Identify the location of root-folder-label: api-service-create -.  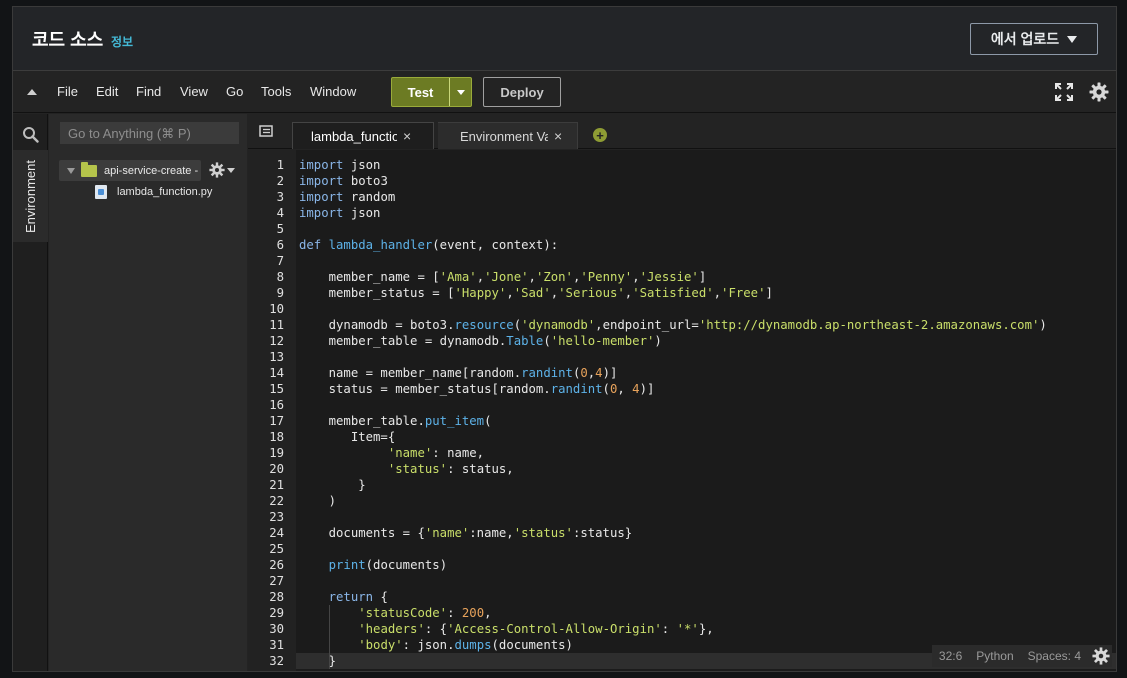
(151, 170).